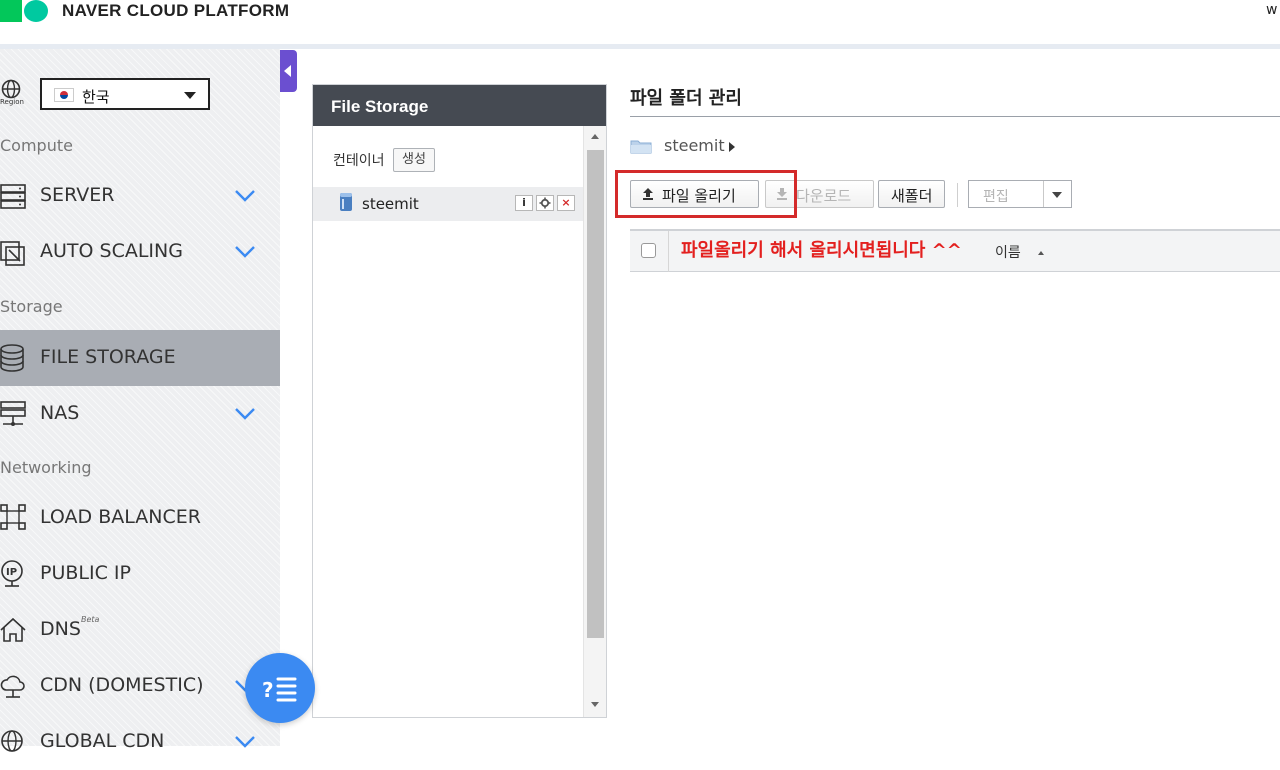 This screenshot has height=770, width=1280. I want to click on home-icon, so click(14, 630).